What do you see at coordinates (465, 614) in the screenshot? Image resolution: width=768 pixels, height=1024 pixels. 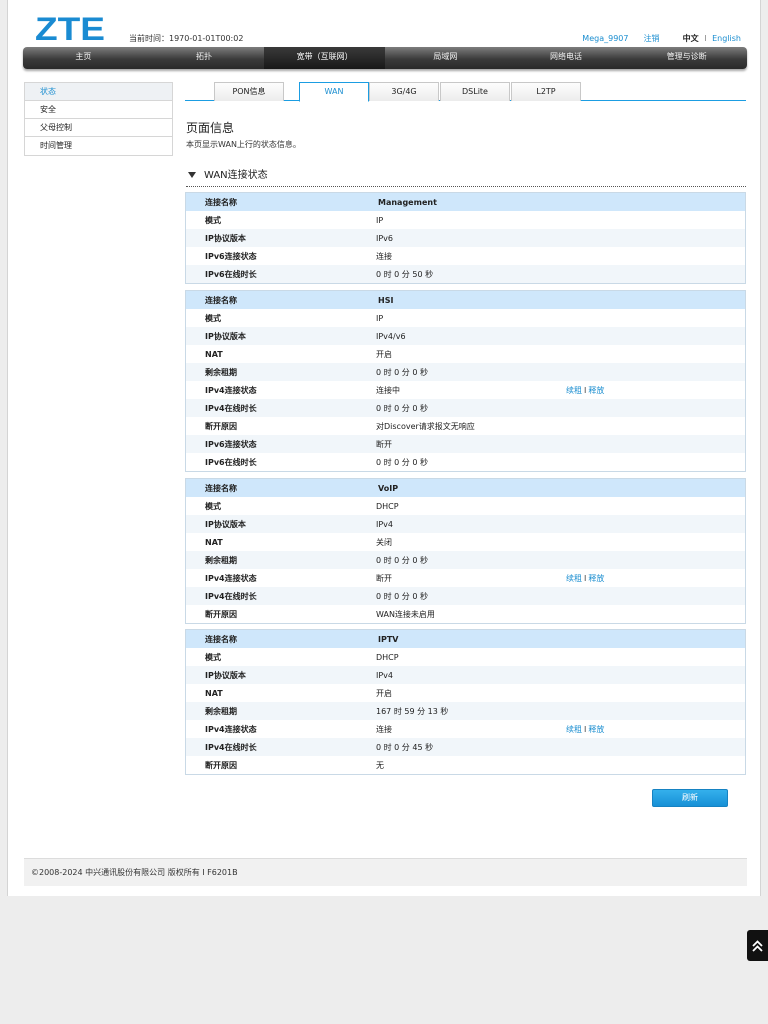 I see `status-row: 断开原因 WAN连接未启用` at bounding box center [465, 614].